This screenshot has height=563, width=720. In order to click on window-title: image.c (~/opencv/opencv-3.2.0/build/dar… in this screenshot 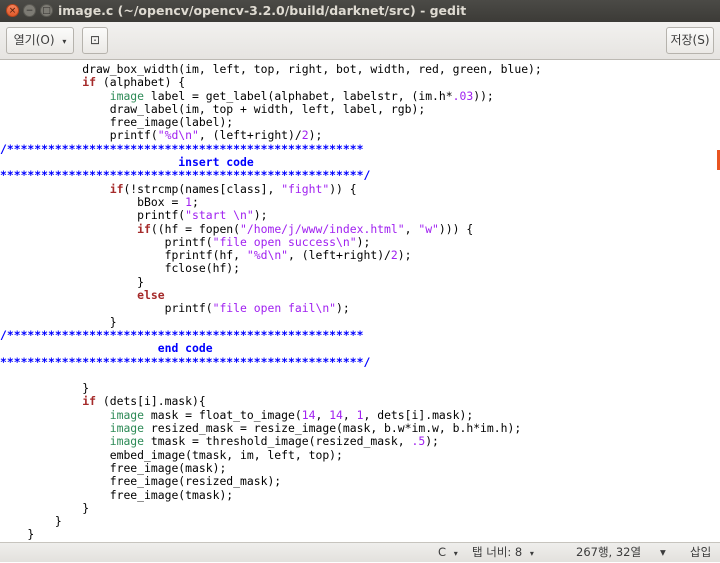, I will do `click(262, 10)`.